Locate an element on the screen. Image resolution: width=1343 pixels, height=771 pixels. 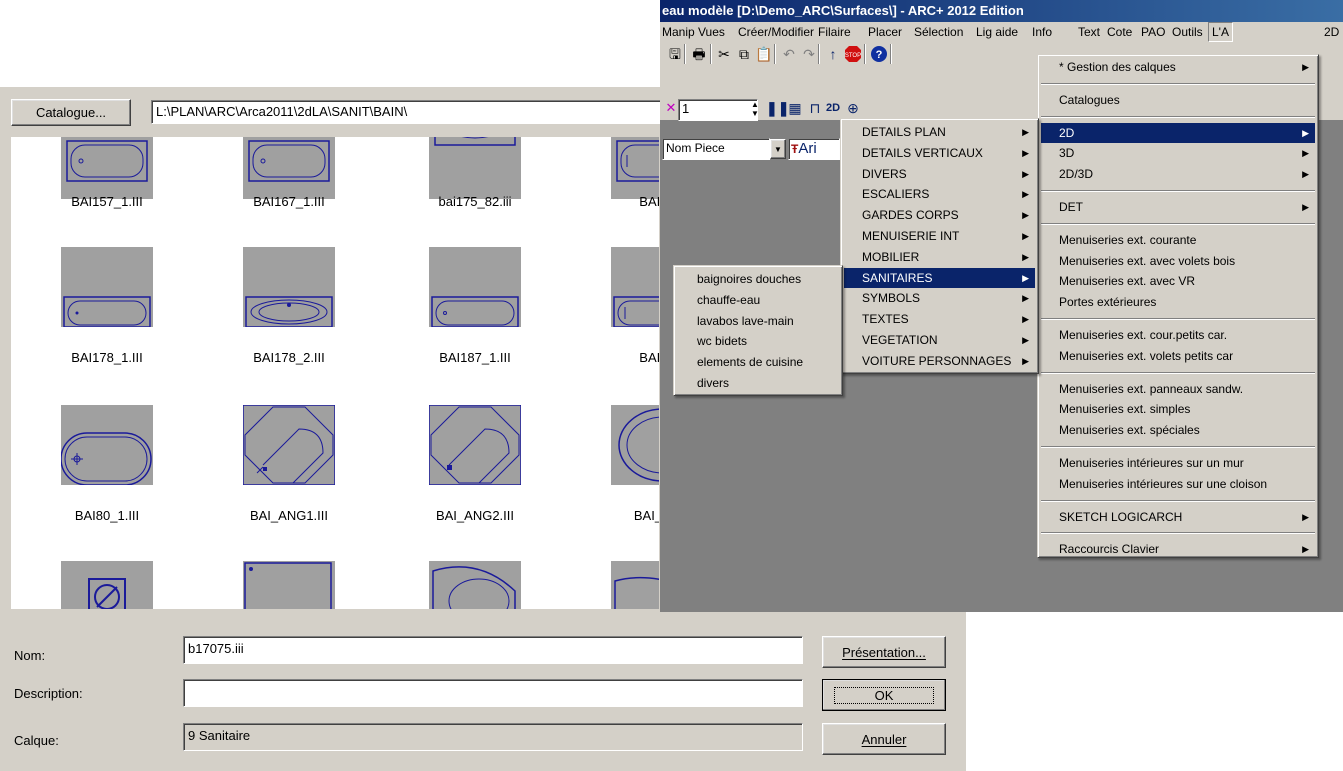
print-icon: 🖶 is located at coordinates (699, 54).